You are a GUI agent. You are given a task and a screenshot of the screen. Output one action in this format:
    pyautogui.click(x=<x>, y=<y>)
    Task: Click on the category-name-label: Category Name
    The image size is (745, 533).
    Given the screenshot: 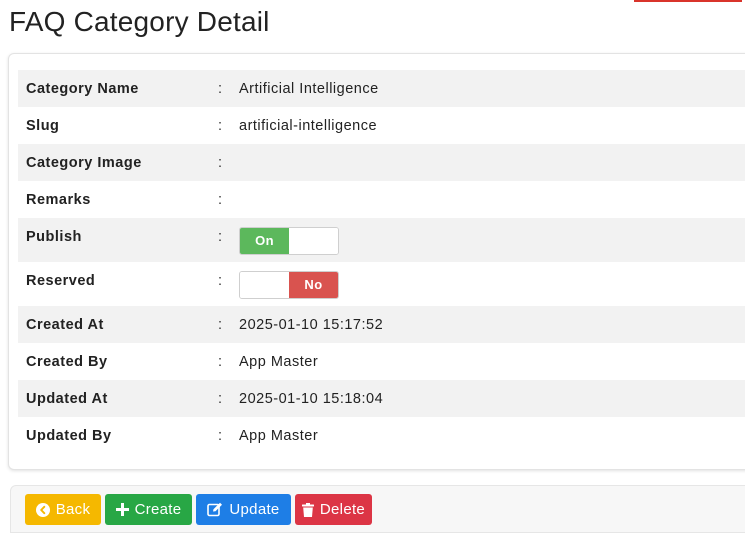 What is the action you would take?
    pyautogui.click(x=82, y=88)
    